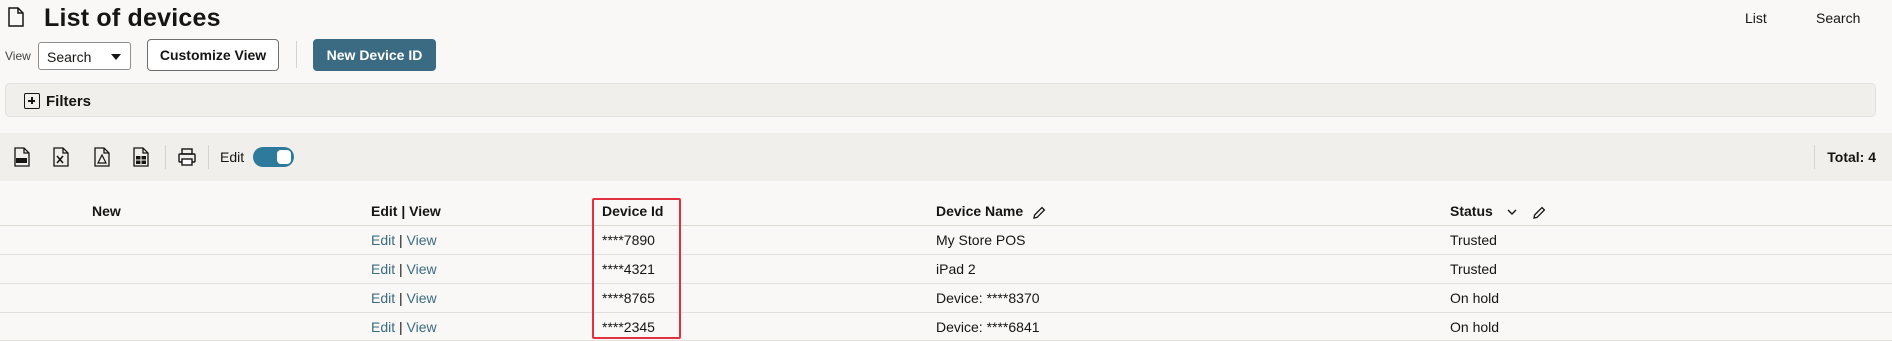  Describe the element at coordinates (132, 18) in the screenshot. I see `page-title: List of devices` at that location.